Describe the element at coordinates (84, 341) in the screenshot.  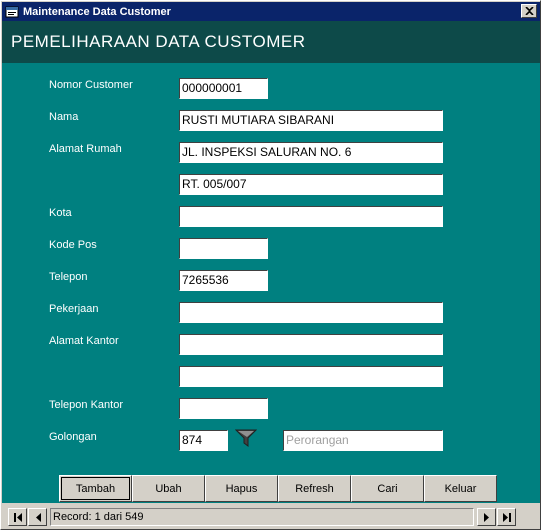
I see `label-alamat-kantor: Alamat Kantor` at that location.